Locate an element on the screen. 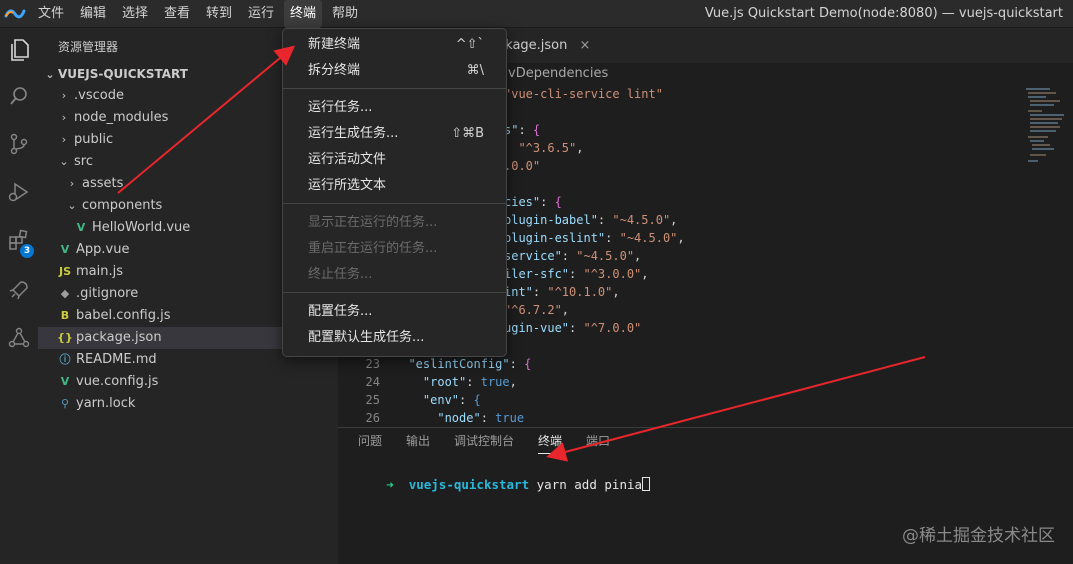 This screenshot has height=564, width=1073. code-token: service" is located at coordinates (533, 256).